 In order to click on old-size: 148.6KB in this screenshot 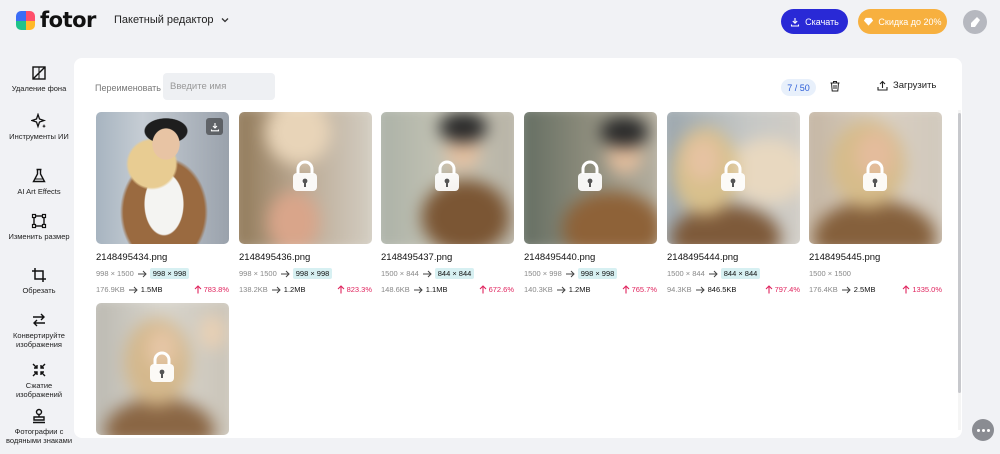, I will do `click(395, 289)`.